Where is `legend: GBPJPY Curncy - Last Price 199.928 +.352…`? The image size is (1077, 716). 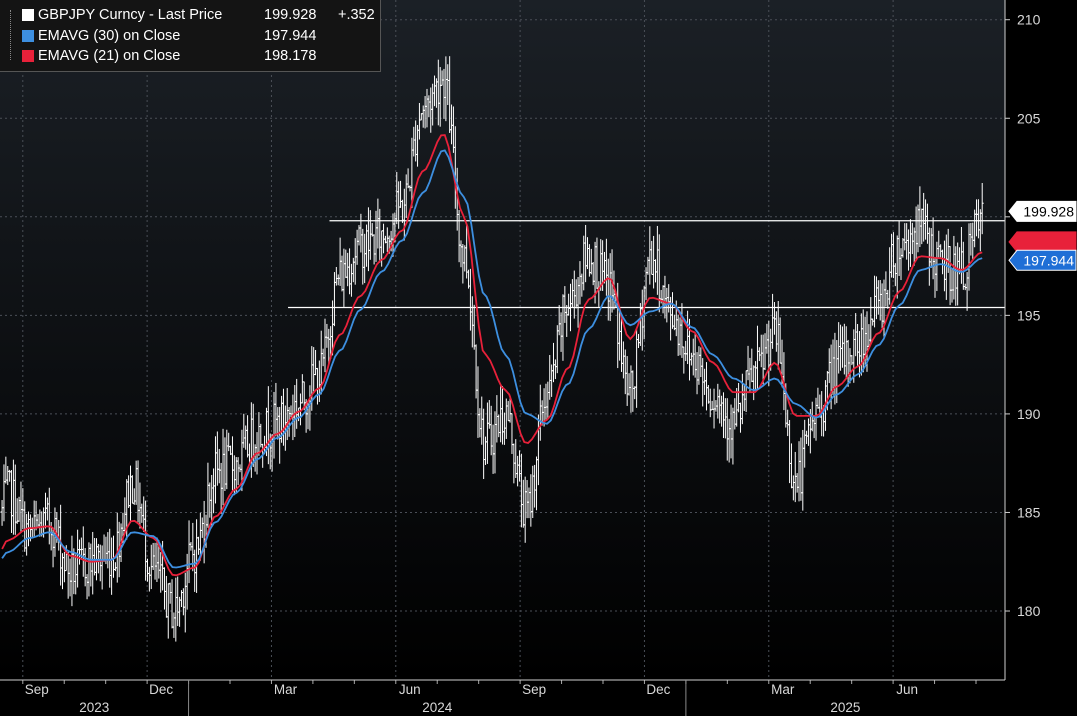 legend: GBPJPY Curncy - Last Price 199.928 +.352… is located at coordinates (190, 36).